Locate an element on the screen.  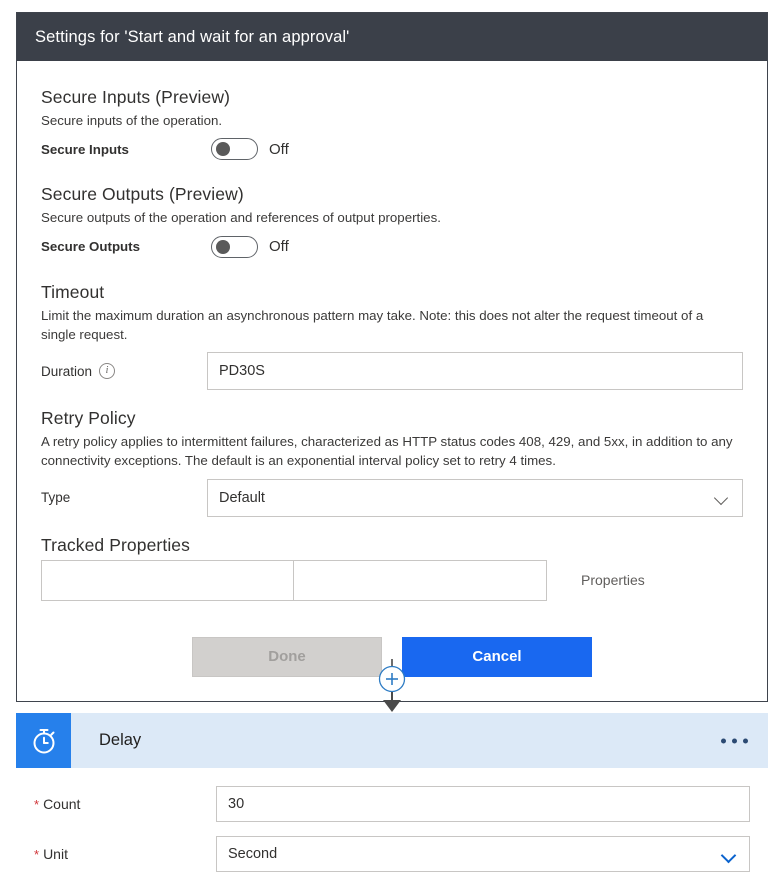
tracked-property-value-input is located at coordinates (420, 580).